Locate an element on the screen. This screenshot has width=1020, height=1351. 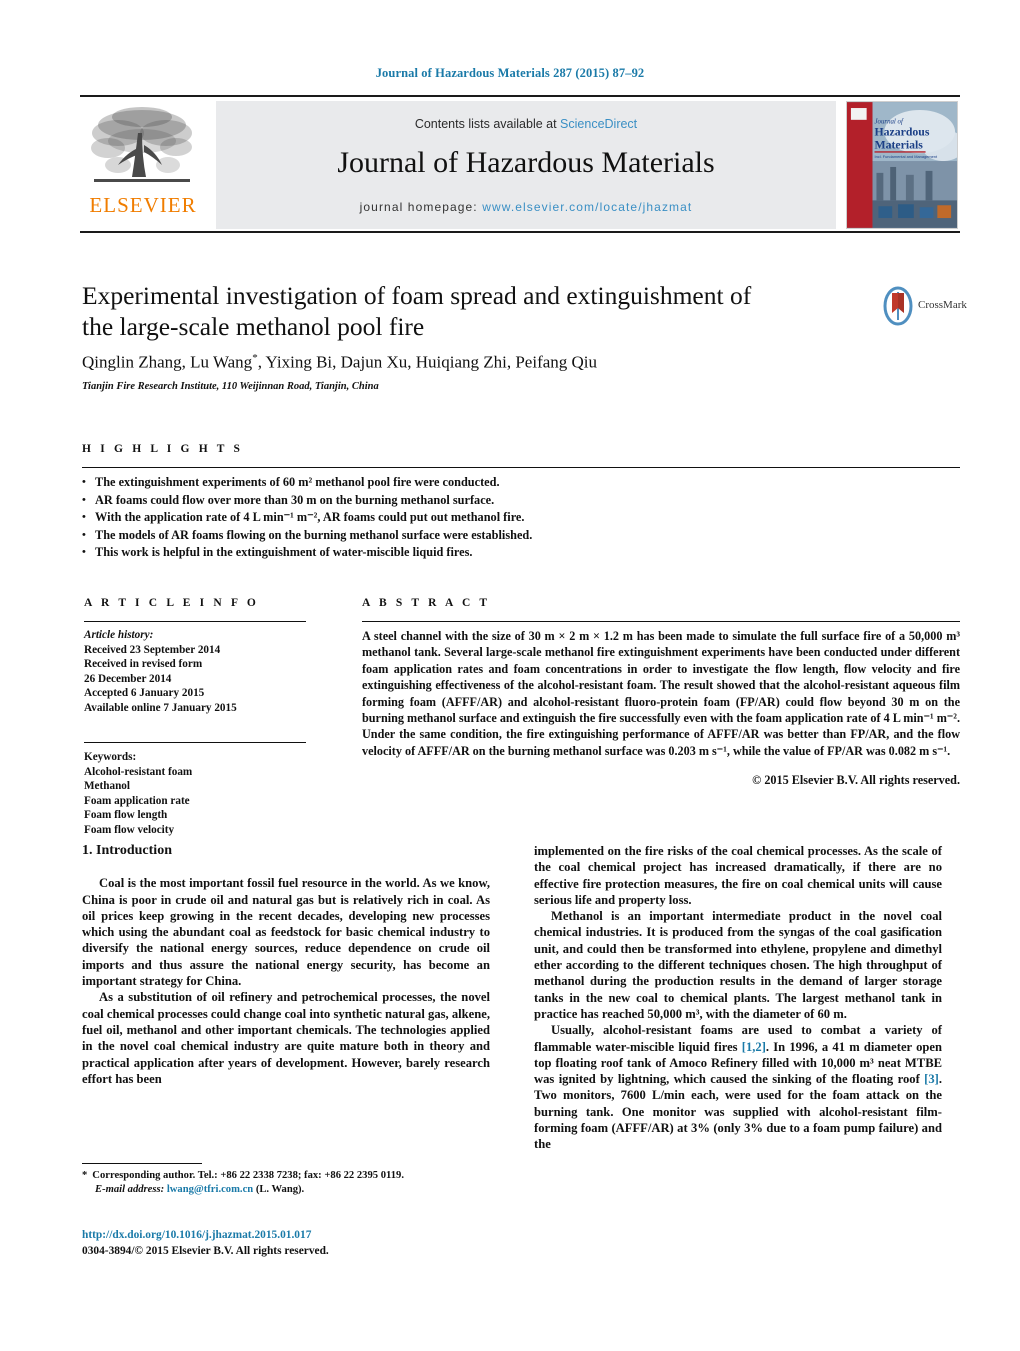
history-item: 26 December 2014 is located at coordinates (128, 678).